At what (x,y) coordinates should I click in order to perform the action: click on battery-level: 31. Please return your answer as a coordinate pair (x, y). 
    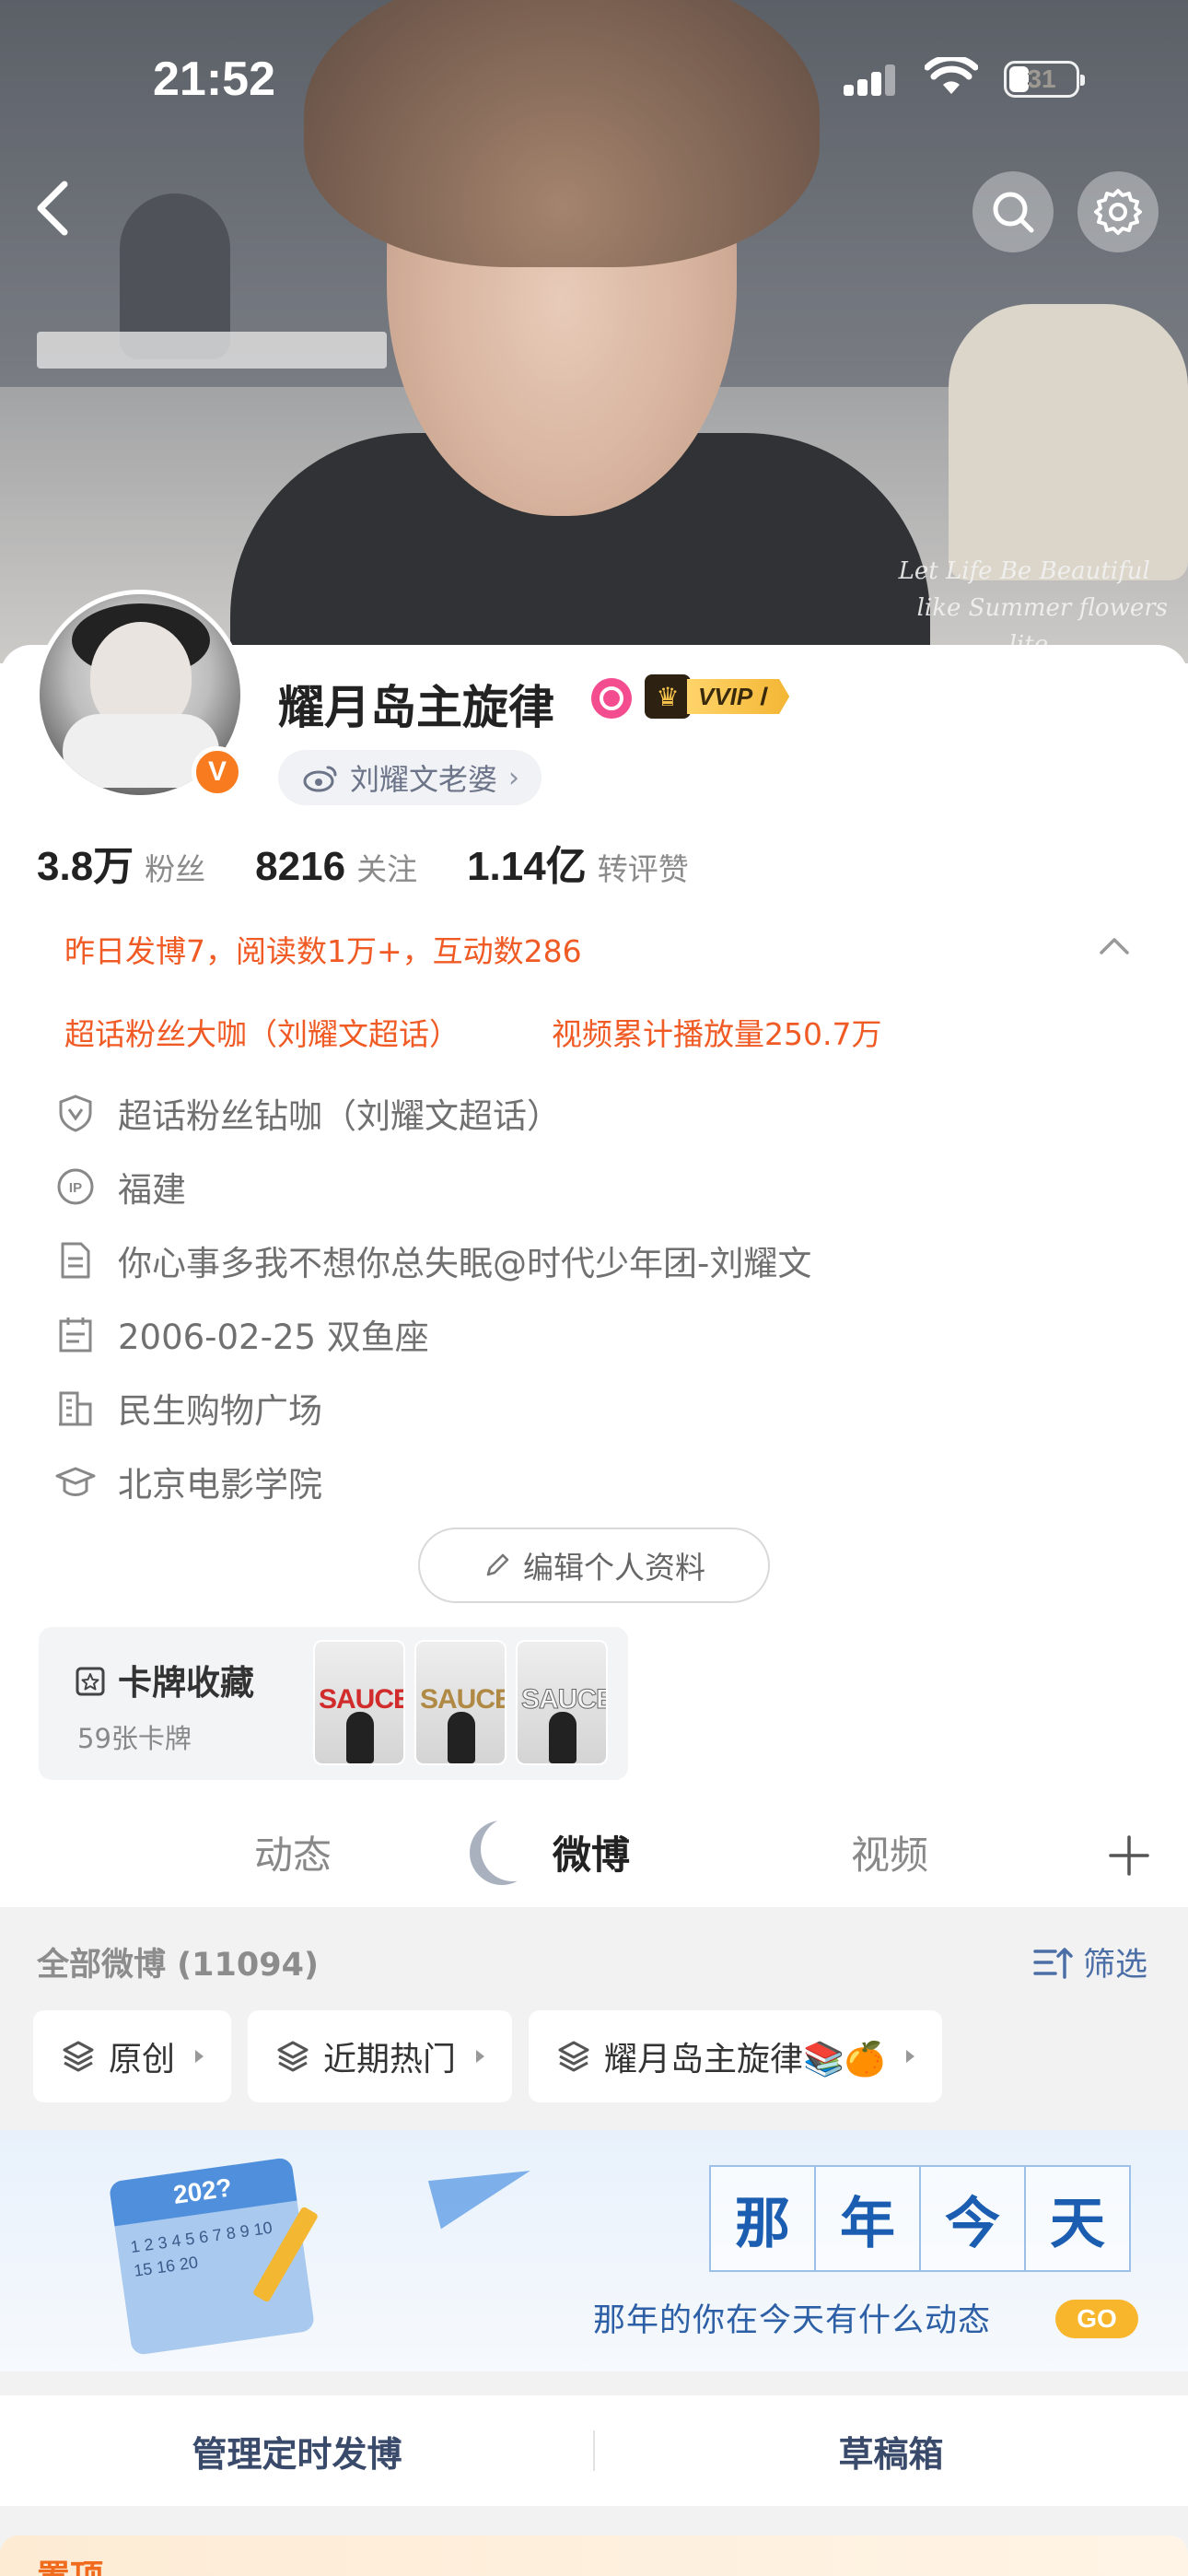
    Looking at the image, I should click on (1041, 78).